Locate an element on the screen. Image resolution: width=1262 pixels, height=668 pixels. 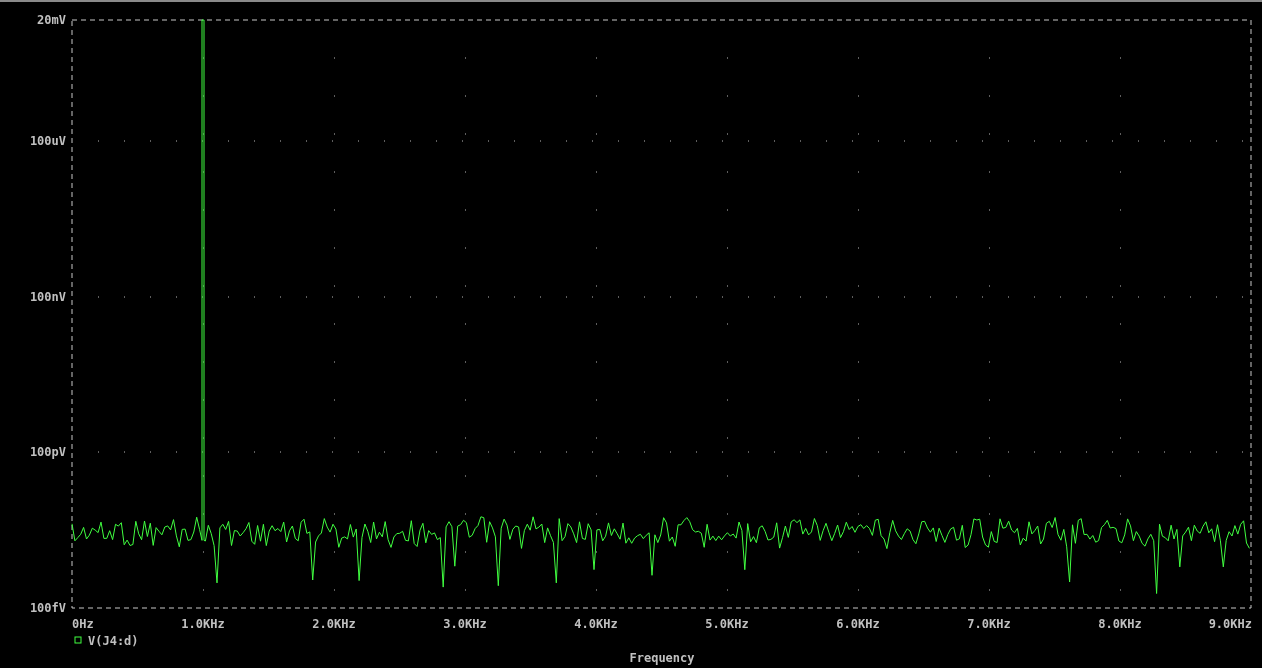
x-axis-label: 9.0KHz is located at coordinates (1230, 624).